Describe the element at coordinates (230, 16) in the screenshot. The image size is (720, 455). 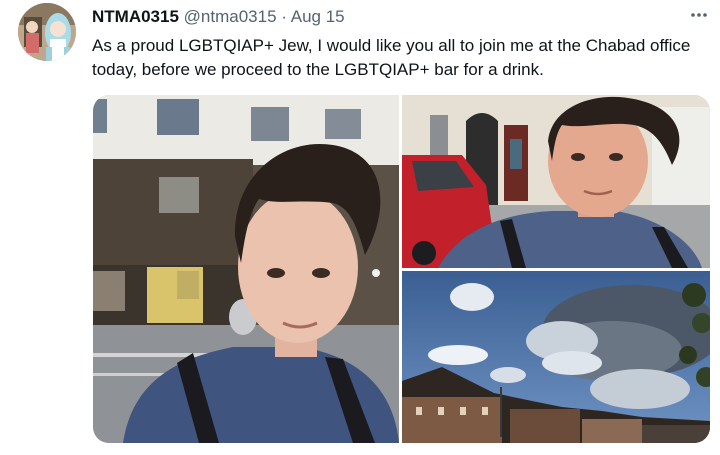
I see `user-handle: @ntma0315` at that location.